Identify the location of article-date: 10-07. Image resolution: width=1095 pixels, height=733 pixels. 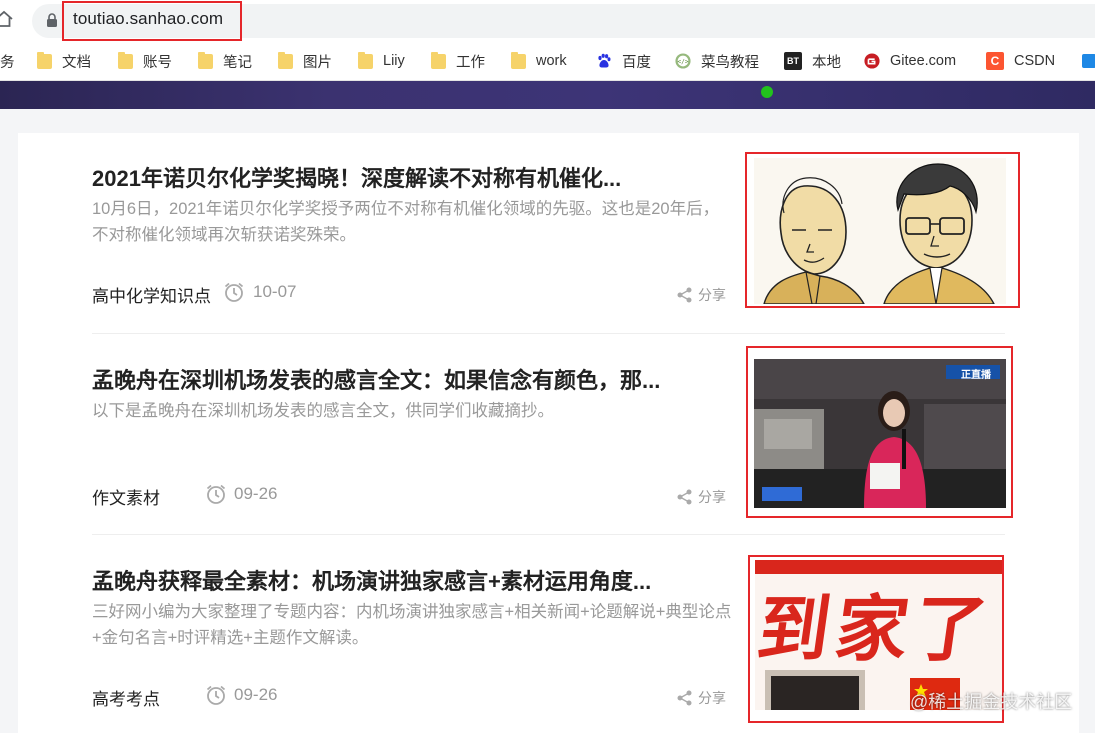
(275, 291).